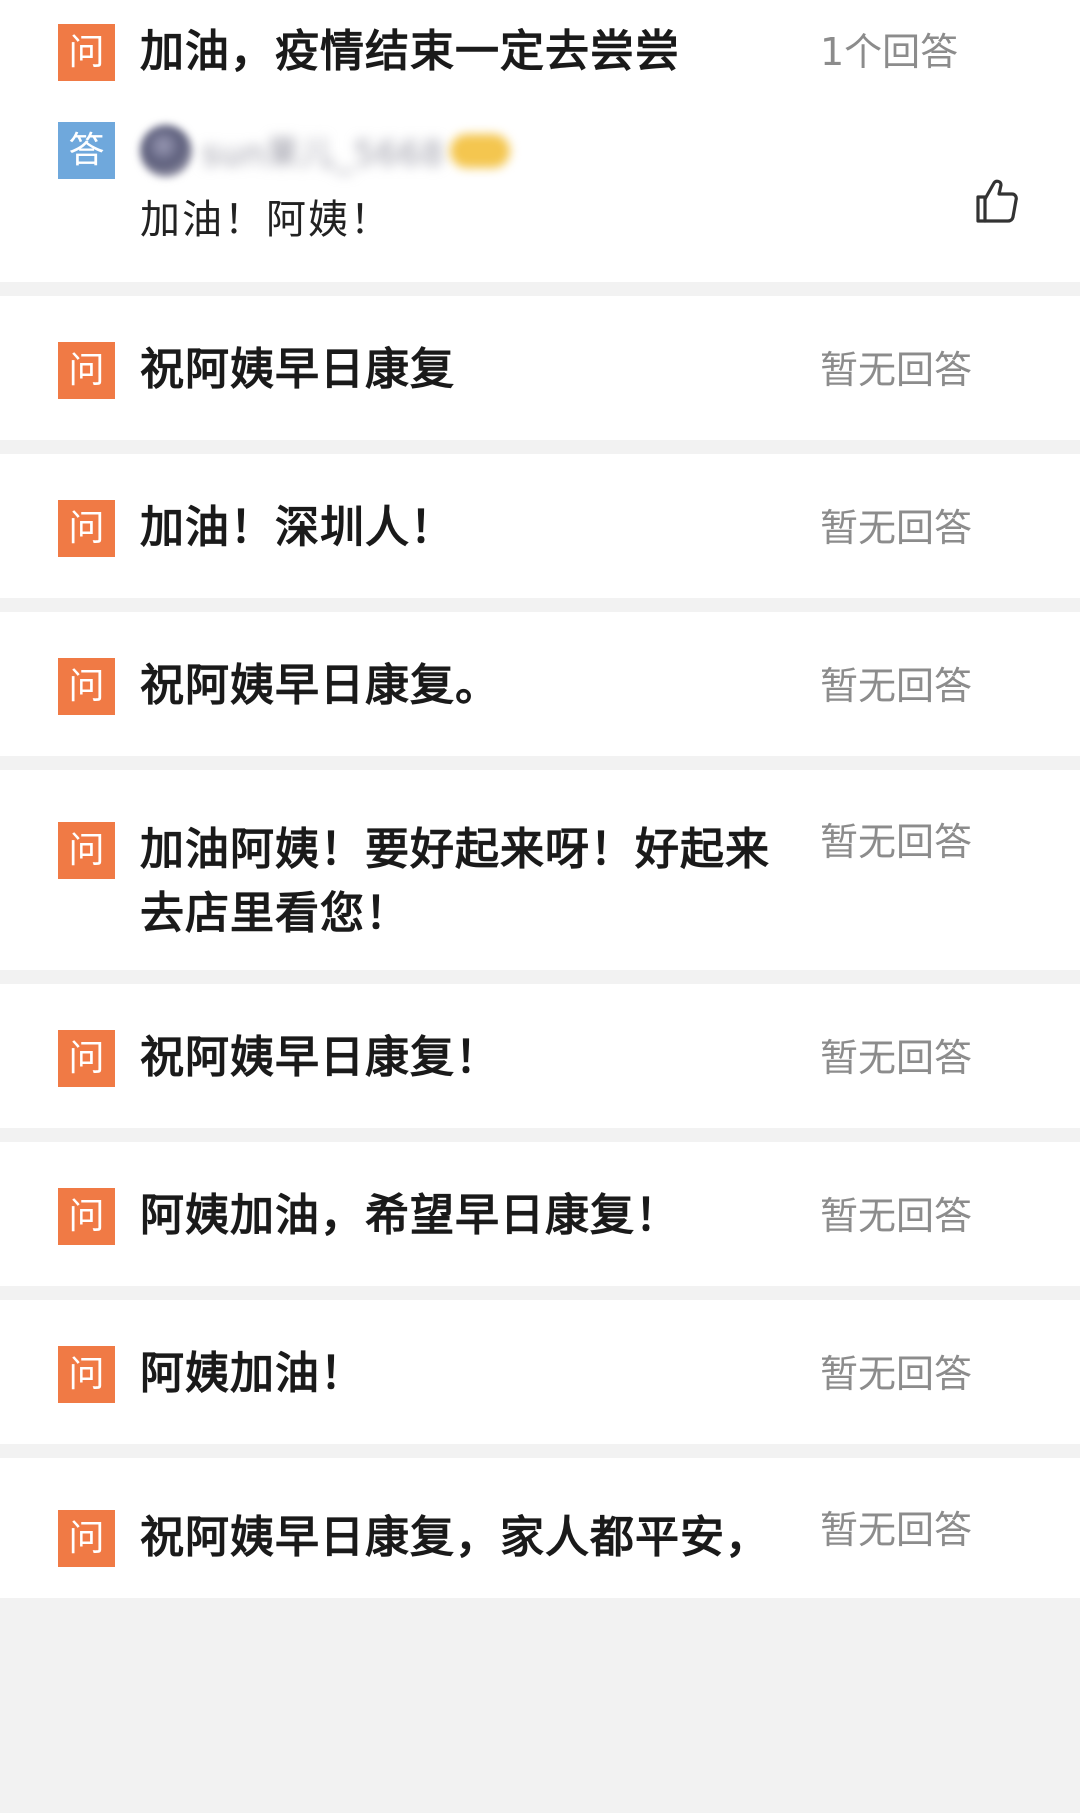  I want to click on question-card: 问 阿姨加油！ 暂无回答, so click(540, 1372).